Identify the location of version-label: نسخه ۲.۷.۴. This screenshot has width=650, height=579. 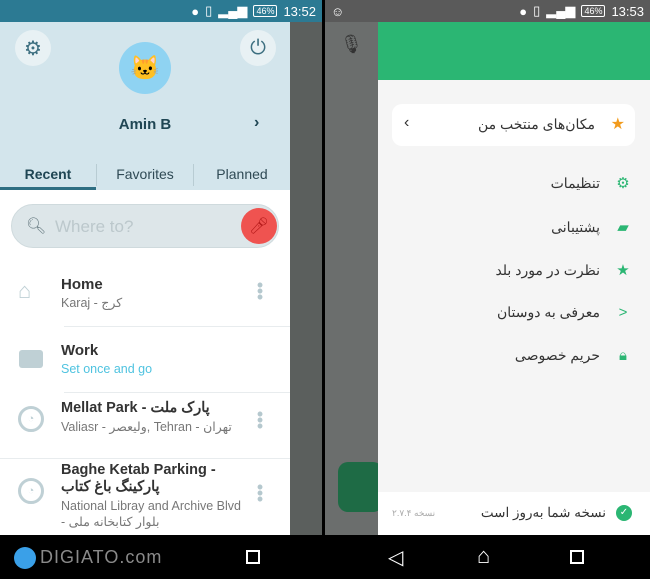
(414, 513).